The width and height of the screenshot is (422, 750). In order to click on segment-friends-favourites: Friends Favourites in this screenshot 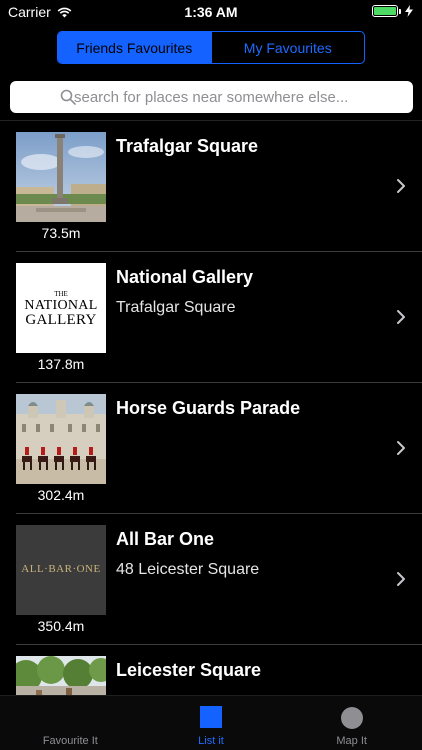, I will do `click(134, 47)`.